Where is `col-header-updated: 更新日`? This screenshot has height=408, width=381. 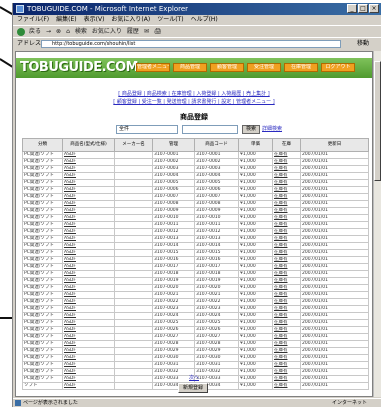
col-header-updated: 更新日 is located at coordinates (334, 145).